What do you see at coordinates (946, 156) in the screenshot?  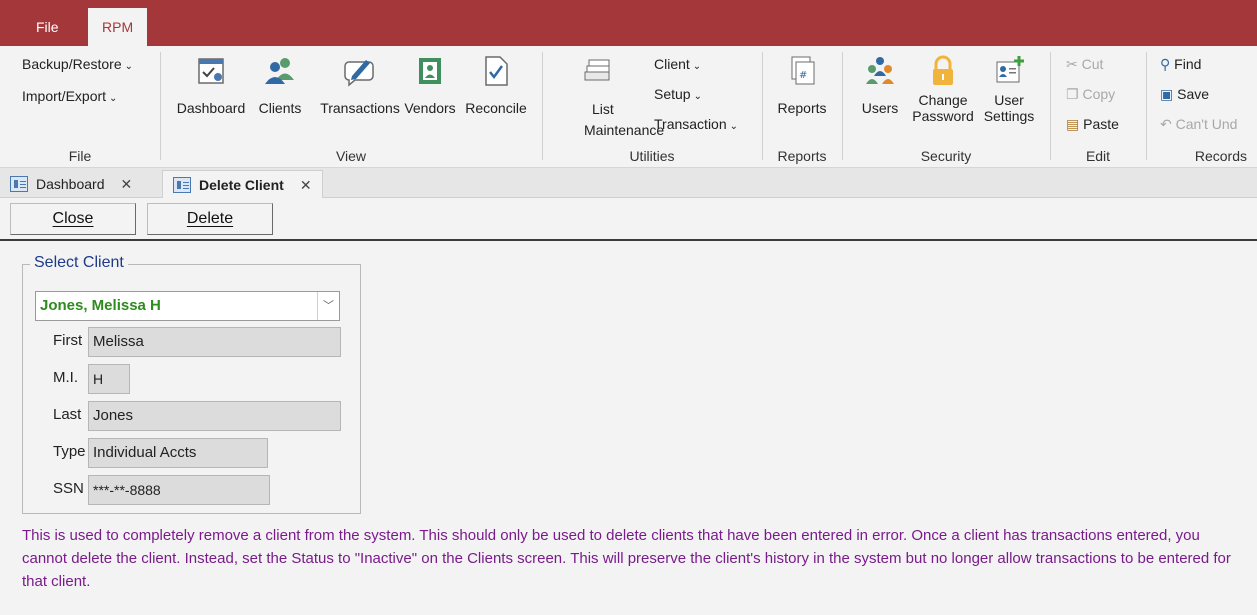 I see `group-label-security: Security` at bounding box center [946, 156].